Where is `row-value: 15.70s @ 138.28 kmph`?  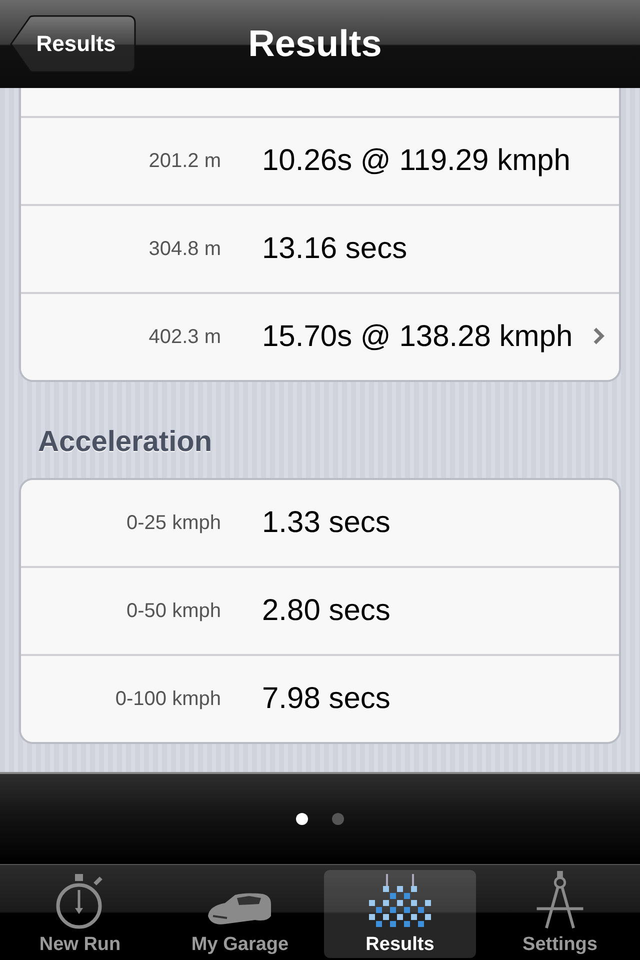 row-value: 15.70s @ 138.28 kmph is located at coordinates (417, 337).